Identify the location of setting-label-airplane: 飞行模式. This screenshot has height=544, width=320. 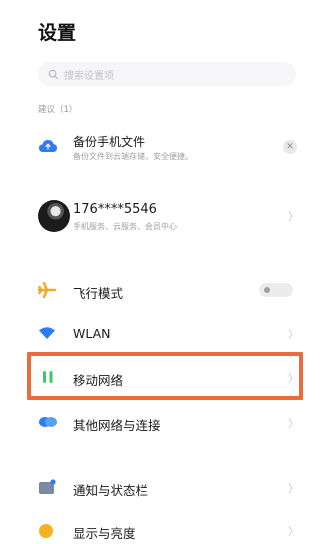
(98, 293).